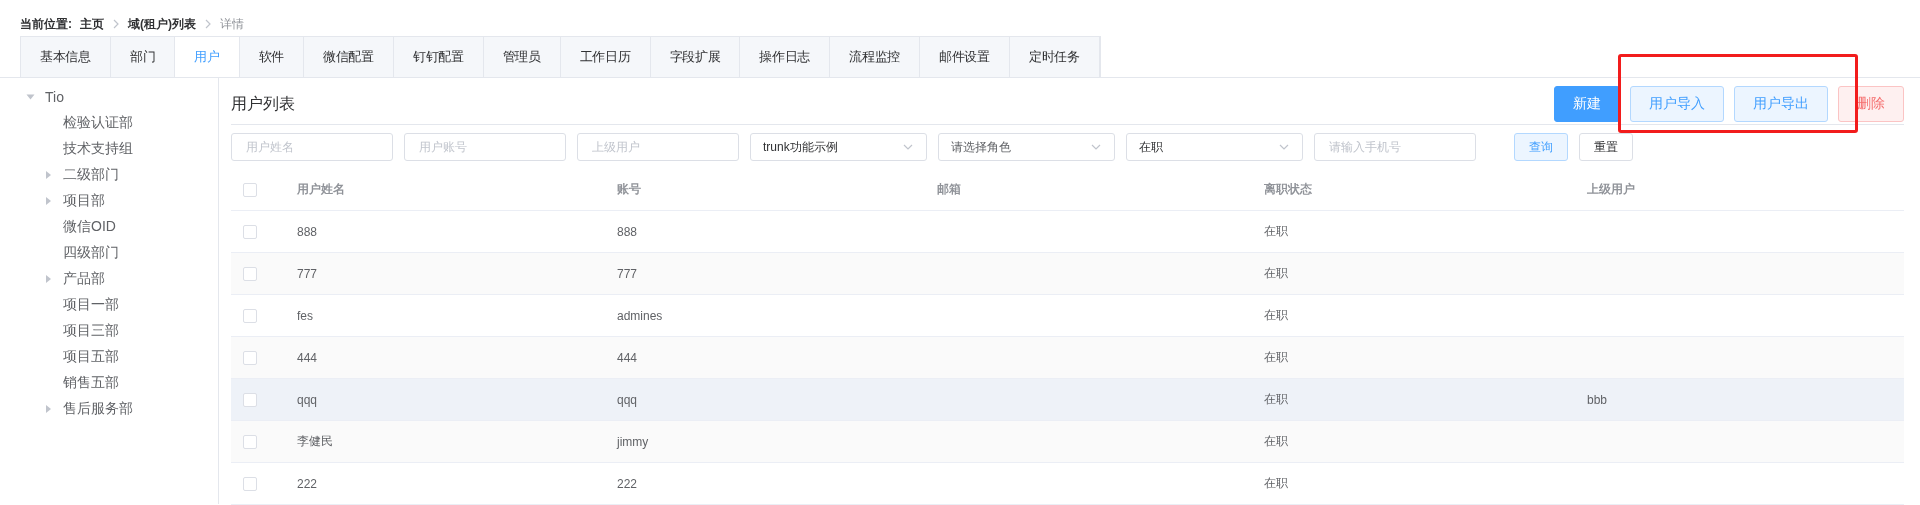 This screenshot has width=1920, height=505. I want to click on tab: 钉钉配置, so click(438, 57).